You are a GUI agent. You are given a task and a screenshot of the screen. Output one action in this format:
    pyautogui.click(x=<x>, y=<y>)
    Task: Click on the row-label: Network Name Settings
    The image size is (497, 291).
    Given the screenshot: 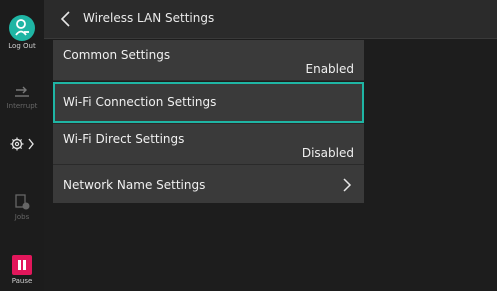 What is the action you would take?
    pyautogui.click(x=134, y=185)
    